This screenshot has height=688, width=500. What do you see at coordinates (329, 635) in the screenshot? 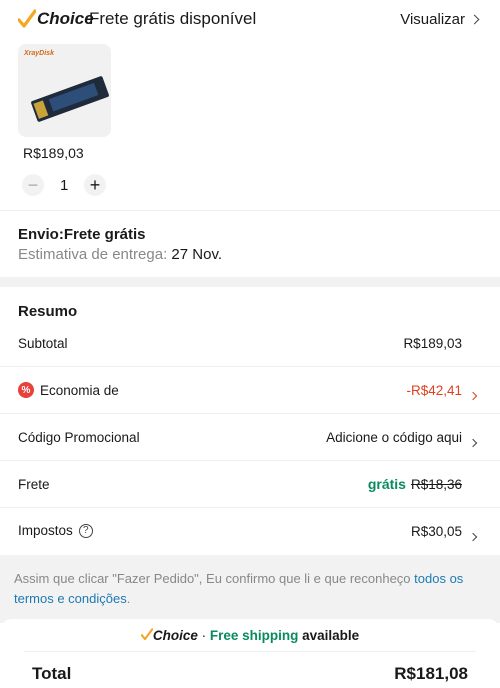
I see `available-text: available` at bounding box center [329, 635].